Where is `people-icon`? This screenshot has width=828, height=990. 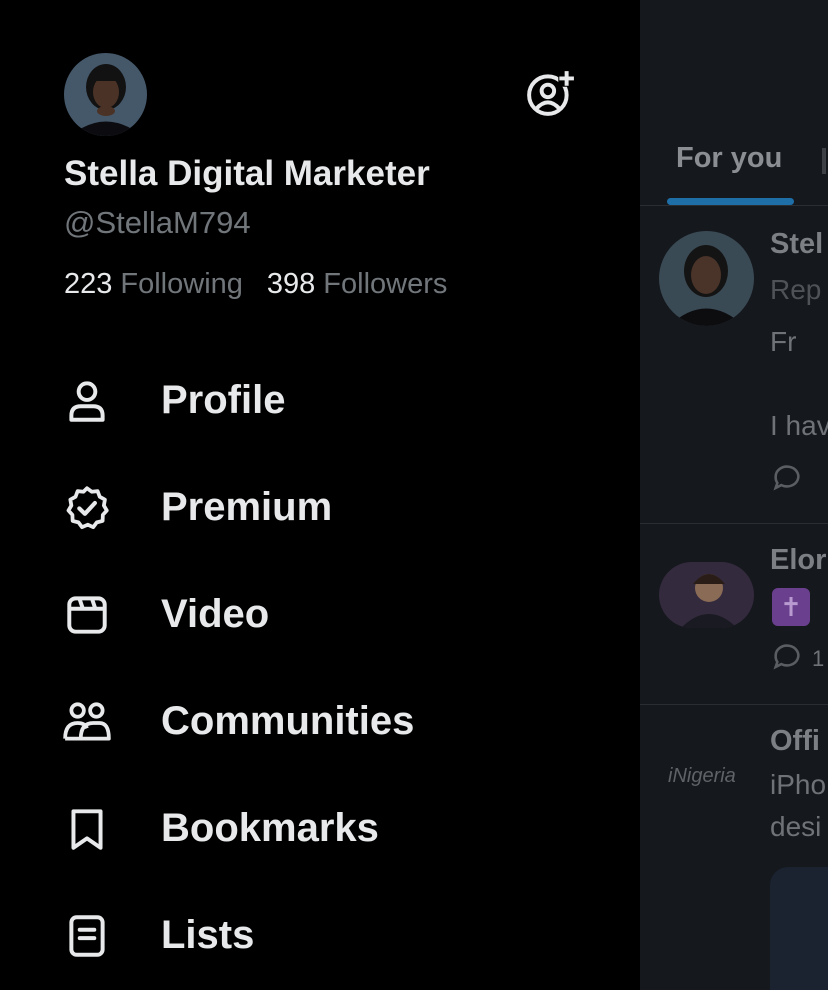
people-icon is located at coordinates (87, 721).